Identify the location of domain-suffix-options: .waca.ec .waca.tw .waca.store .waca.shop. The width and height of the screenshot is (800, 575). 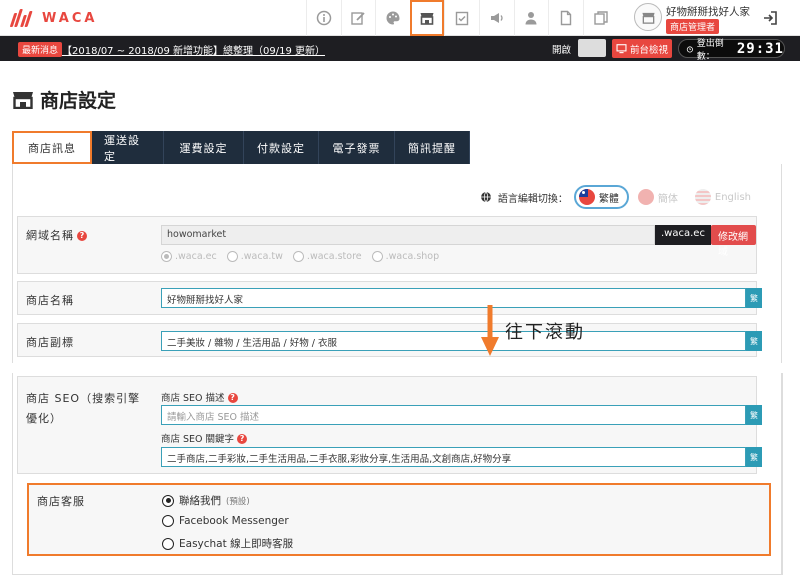
(300, 256).